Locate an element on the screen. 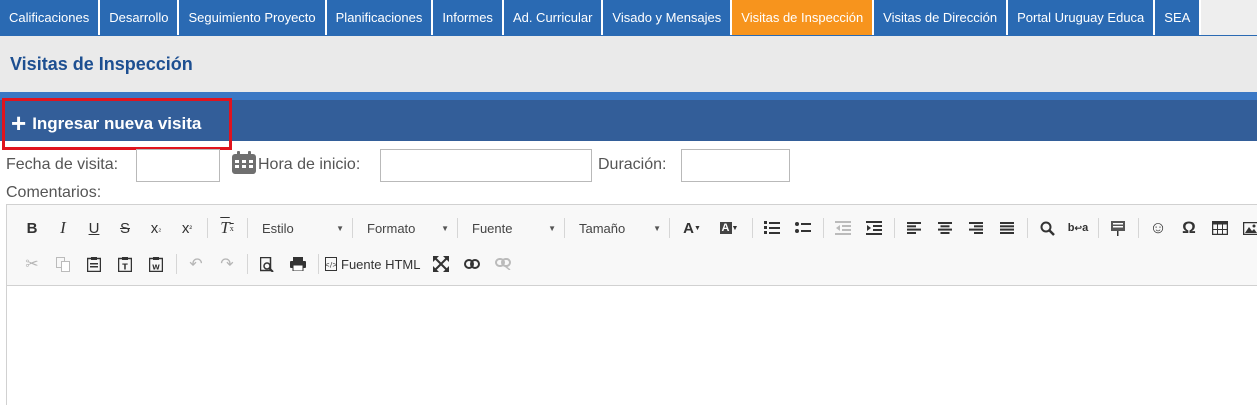  start-time-label: Hora de inicio: is located at coordinates (309, 165).